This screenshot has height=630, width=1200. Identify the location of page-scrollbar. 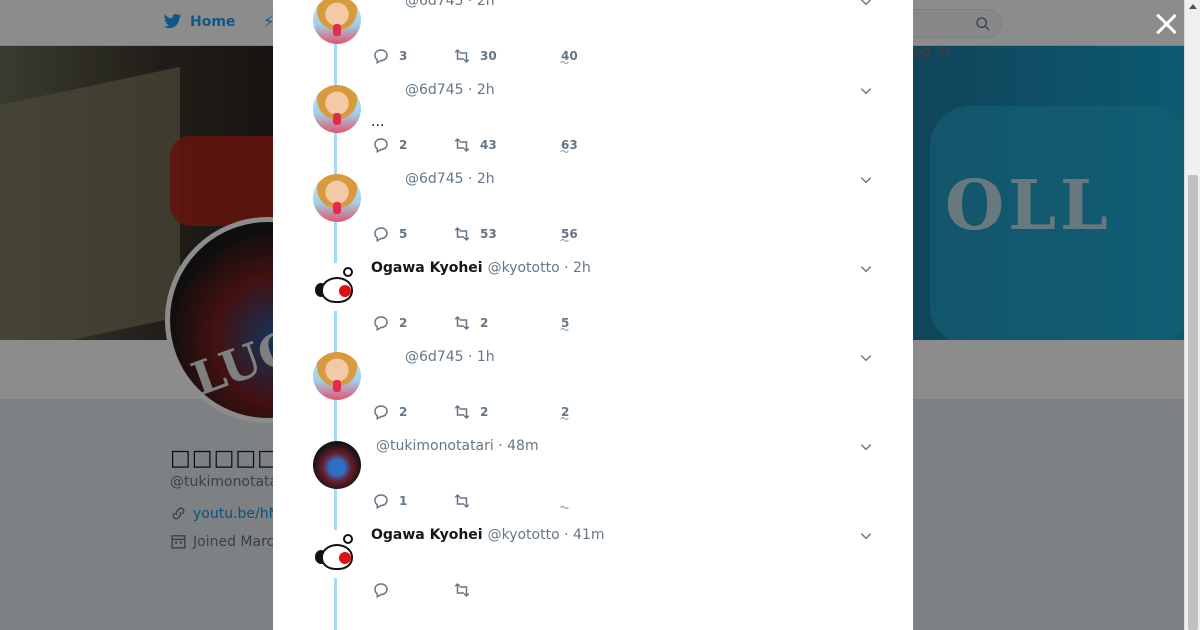
(1192, 315).